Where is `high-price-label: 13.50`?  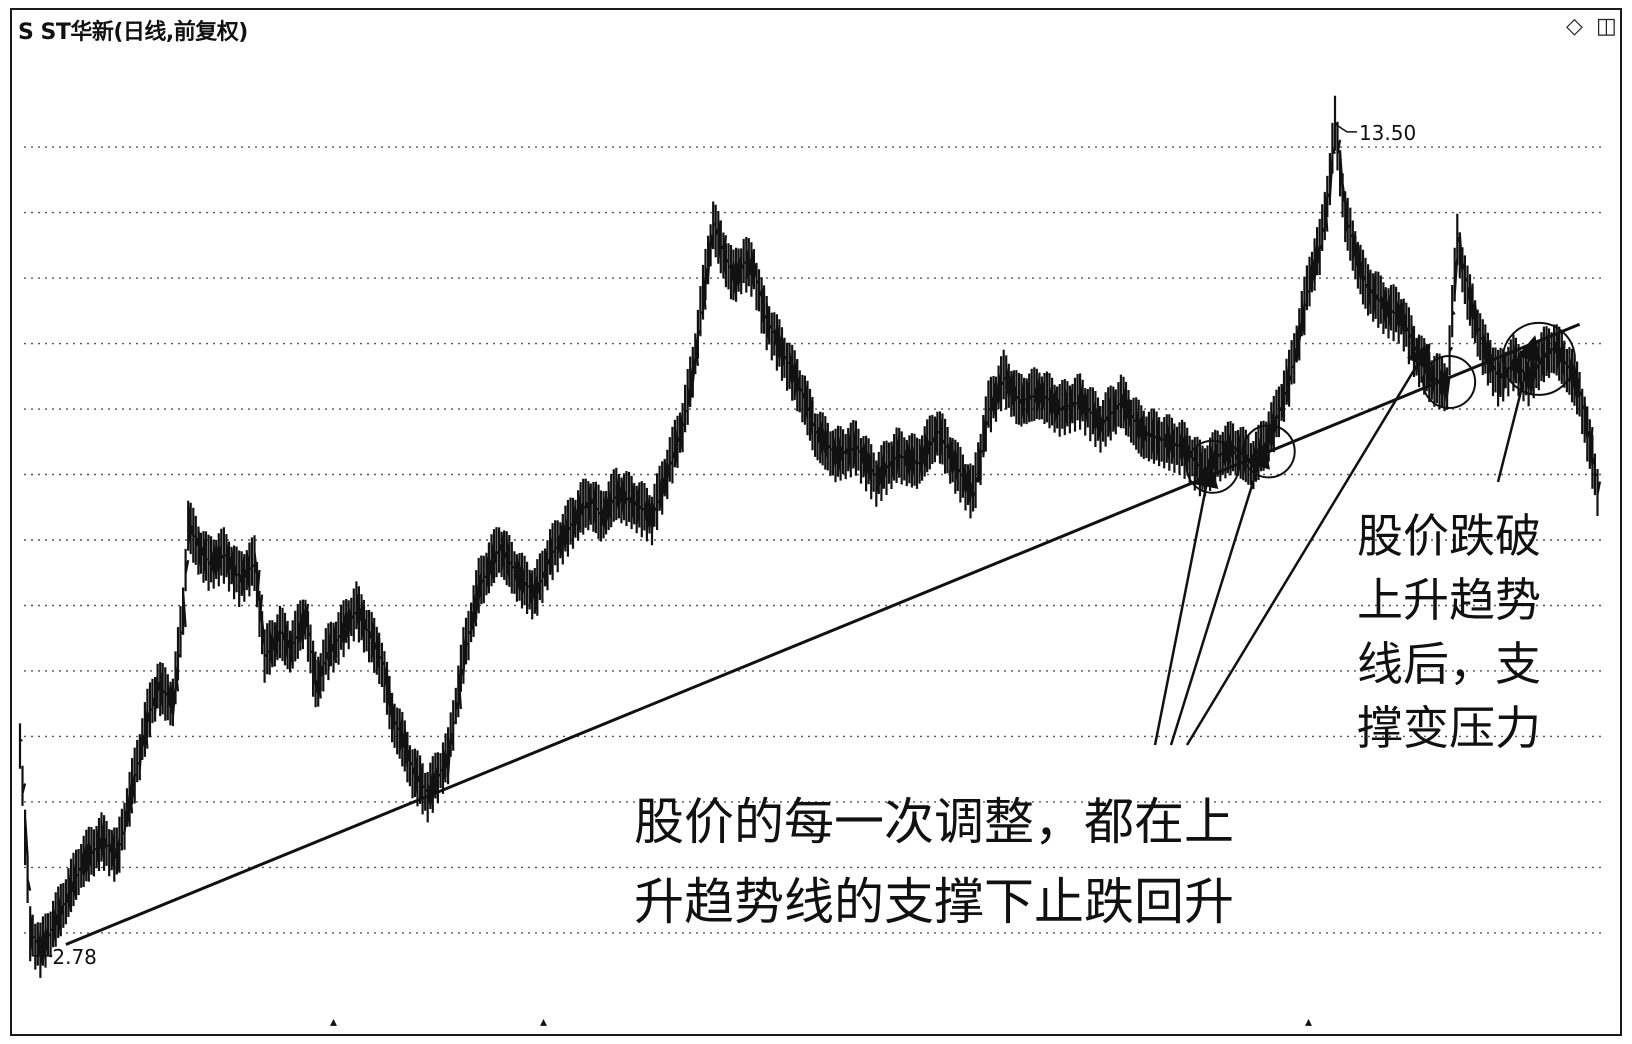 high-price-label: 13.50 is located at coordinates (1387, 133).